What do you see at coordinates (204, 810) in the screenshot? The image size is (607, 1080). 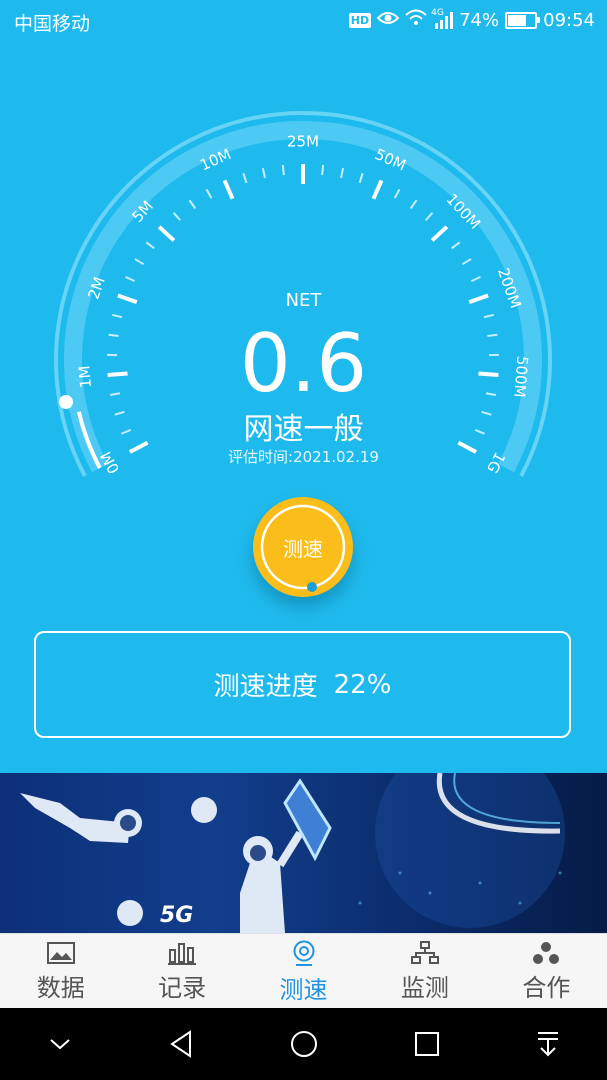 I see `gear-bubble` at bounding box center [204, 810].